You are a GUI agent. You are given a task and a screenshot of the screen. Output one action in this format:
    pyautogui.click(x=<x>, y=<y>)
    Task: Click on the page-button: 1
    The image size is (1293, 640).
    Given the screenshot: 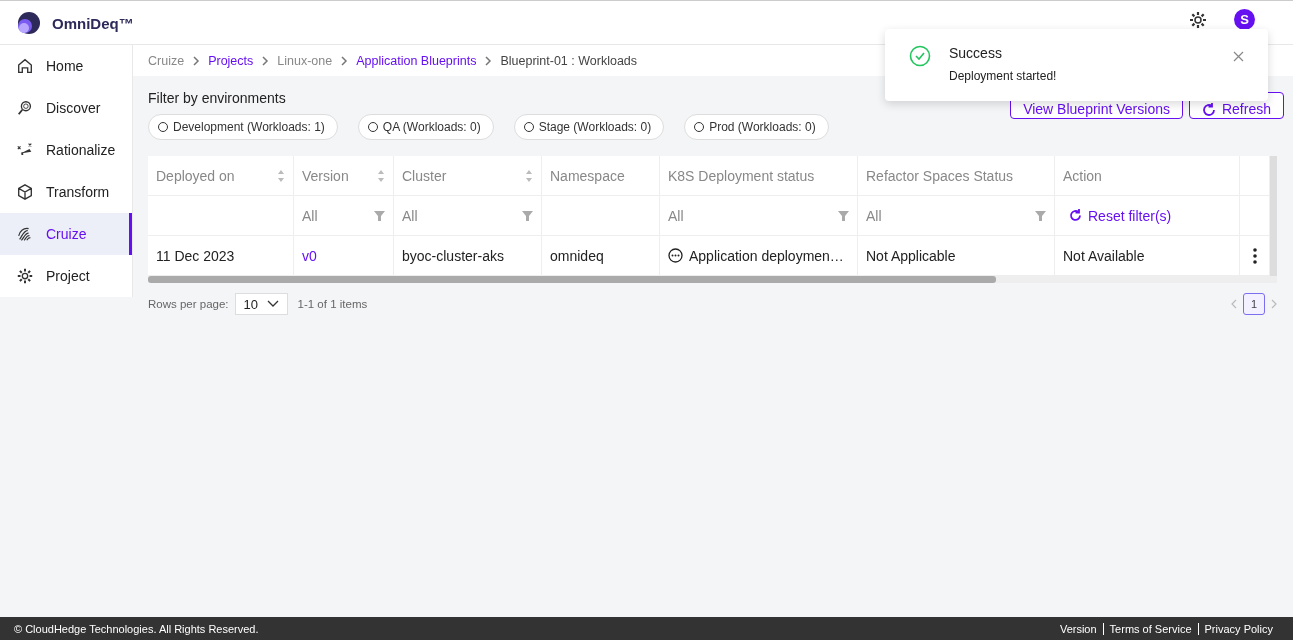 What is the action you would take?
    pyautogui.click(x=1254, y=304)
    